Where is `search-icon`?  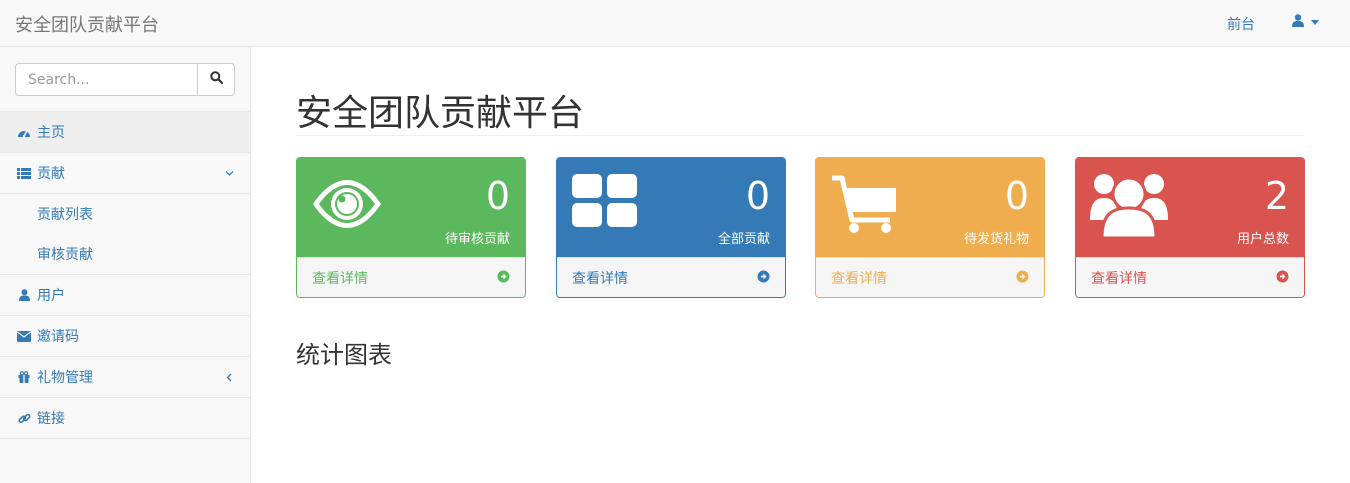 search-icon is located at coordinates (216, 79).